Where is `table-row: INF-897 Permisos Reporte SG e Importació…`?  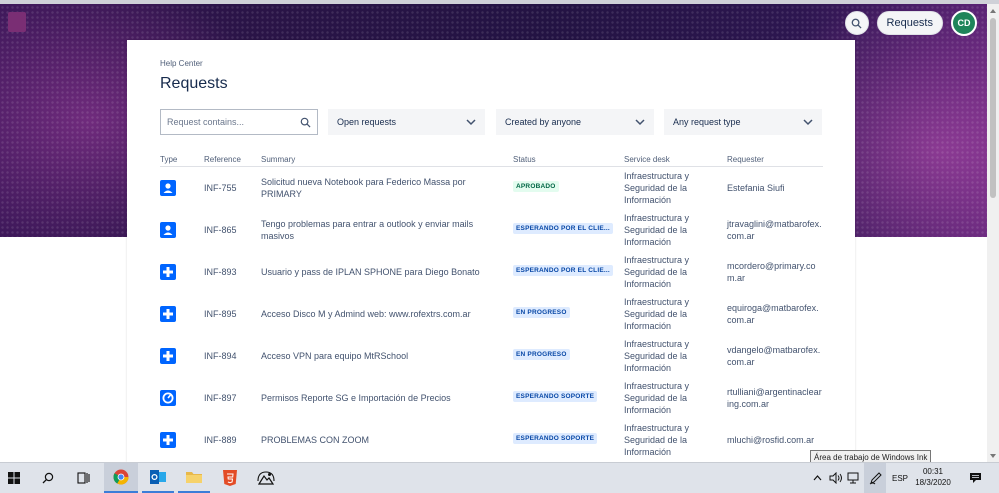 table-row: INF-897 Permisos Reporte SG e Importació… is located at coordinates (491, 397).